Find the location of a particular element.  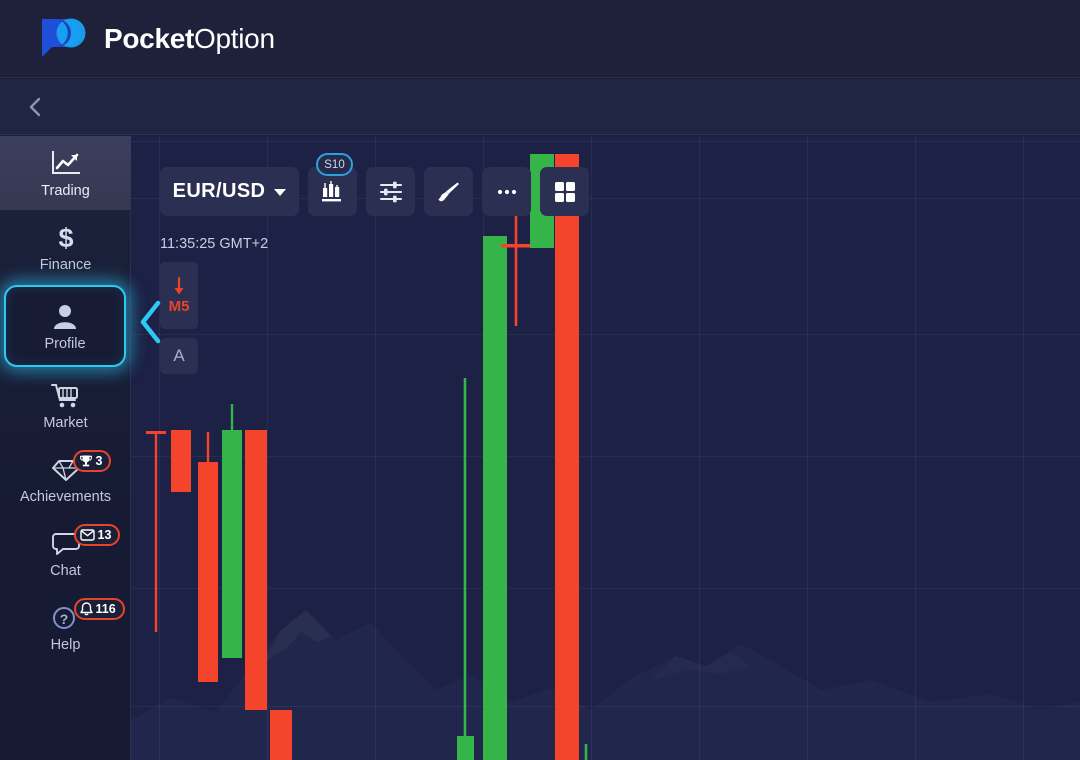

ellipsis-icon is located at coordinates (506, 191).